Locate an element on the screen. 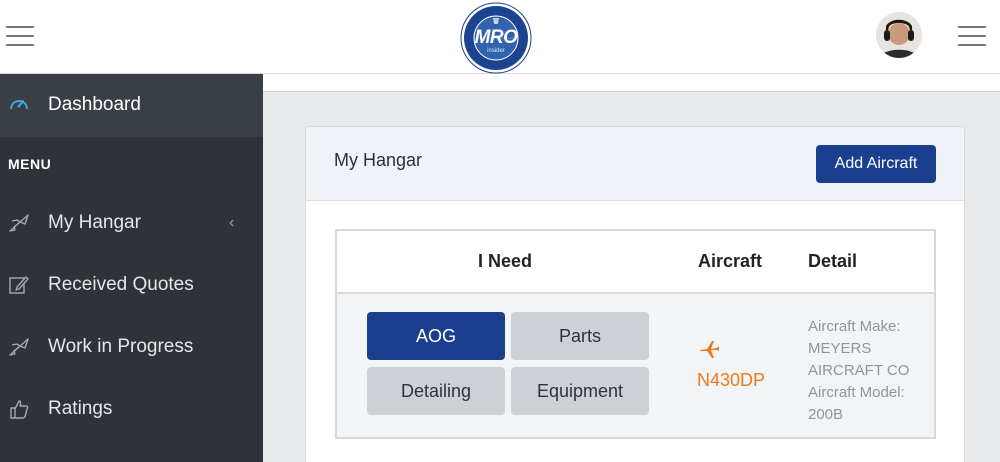 This screenshot has width=1000, height=462. detail-line: Aircraft Model: is located at coordinates (856, 392).